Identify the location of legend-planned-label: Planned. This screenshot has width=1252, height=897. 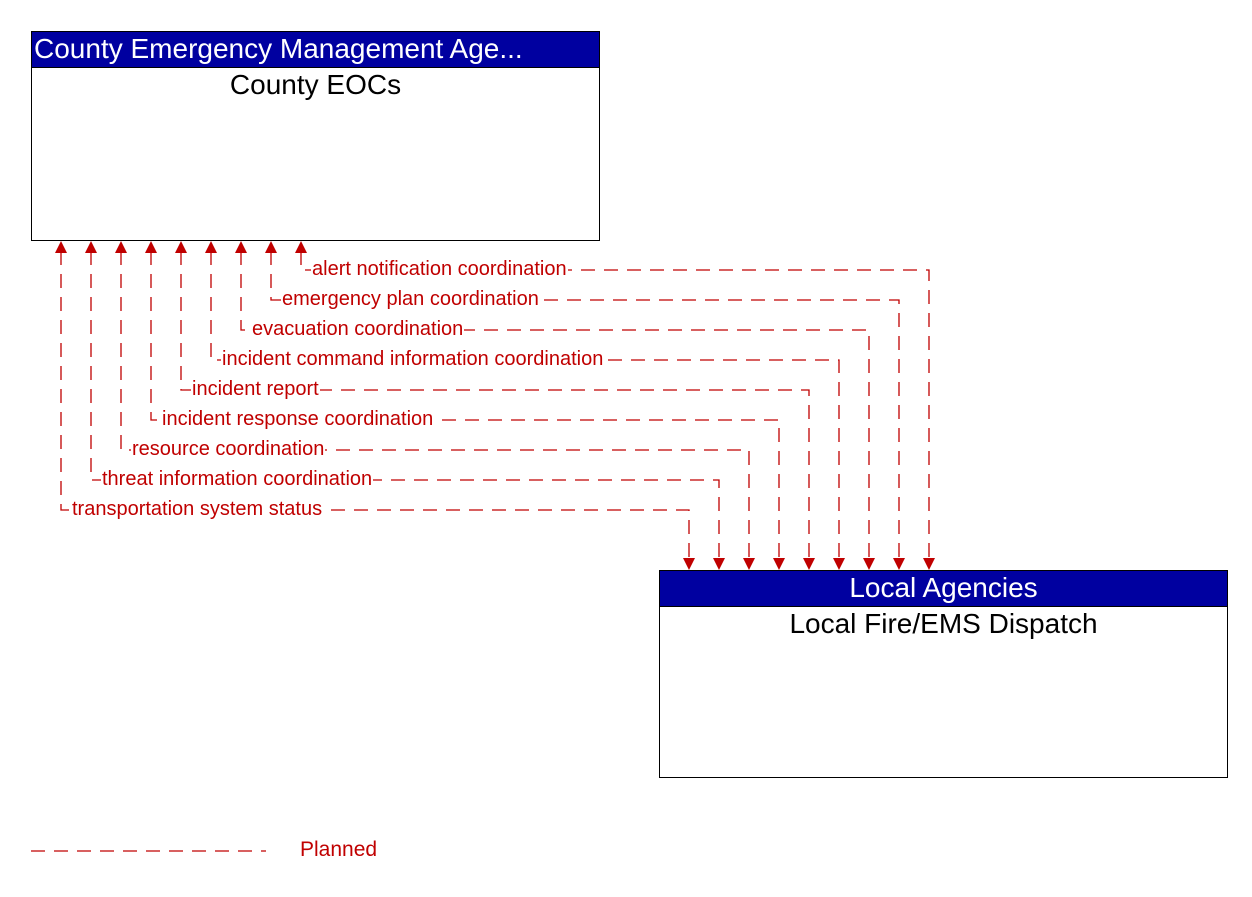
(339, 849).